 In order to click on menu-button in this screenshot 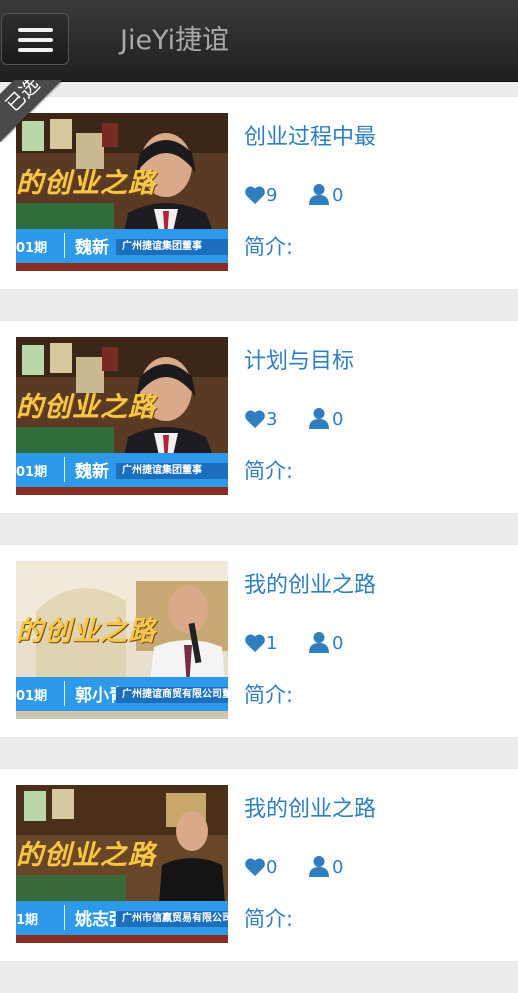, I will do `click(35, 39)`.